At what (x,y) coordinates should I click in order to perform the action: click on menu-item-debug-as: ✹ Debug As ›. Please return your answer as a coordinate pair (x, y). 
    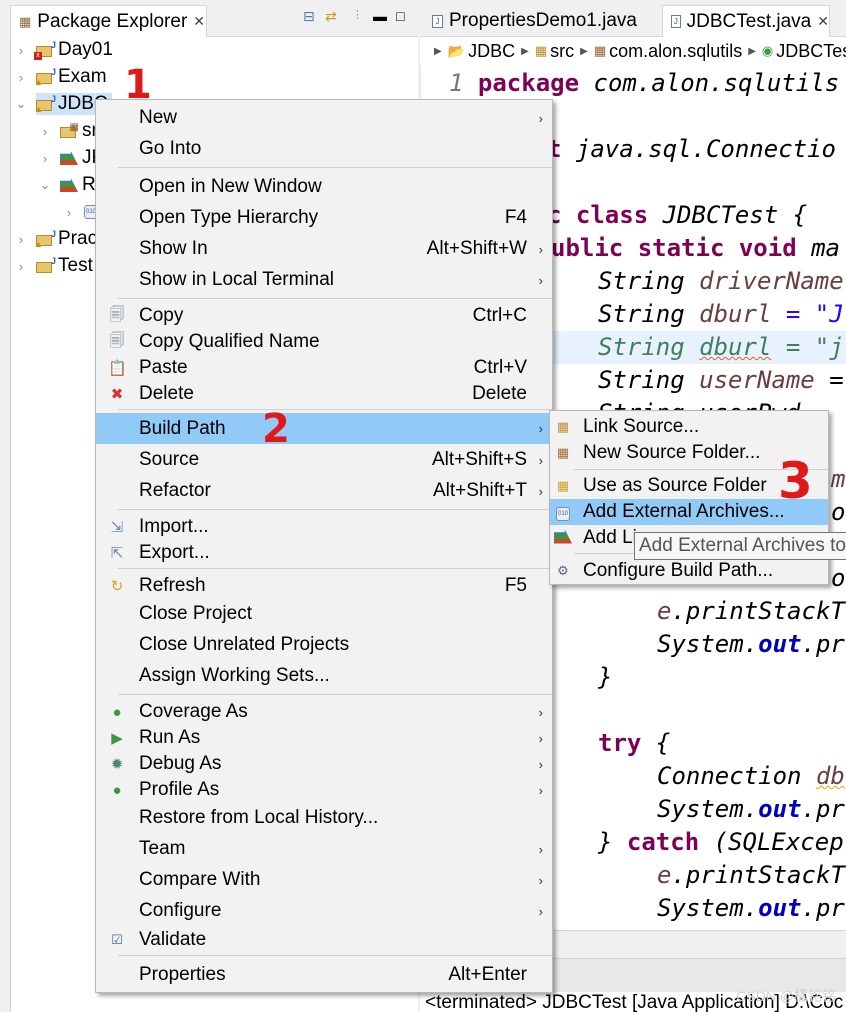
    Looking at the image, I should click on (324, 764).